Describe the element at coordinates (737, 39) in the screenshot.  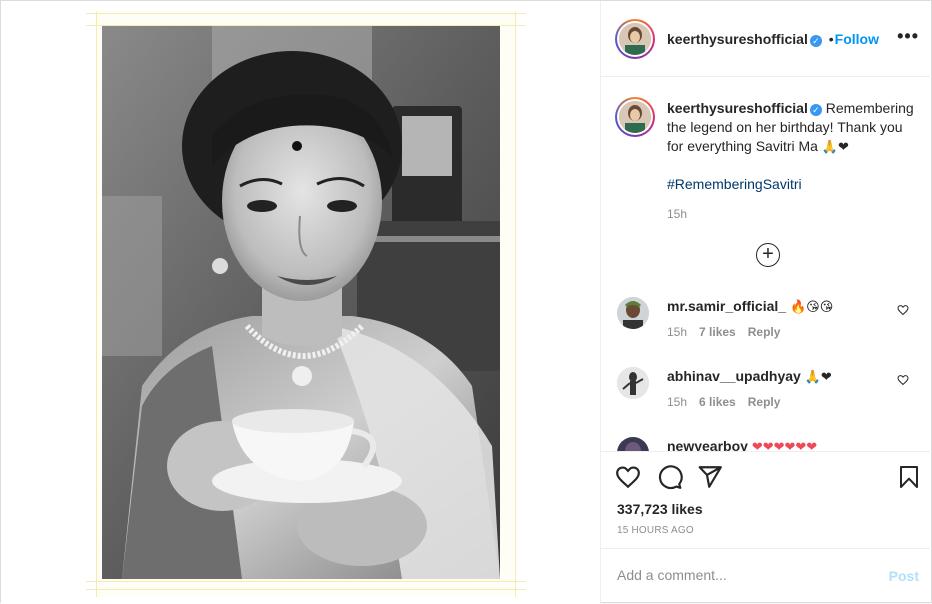
I see `author-username: keerthysureshofficial` at that location.